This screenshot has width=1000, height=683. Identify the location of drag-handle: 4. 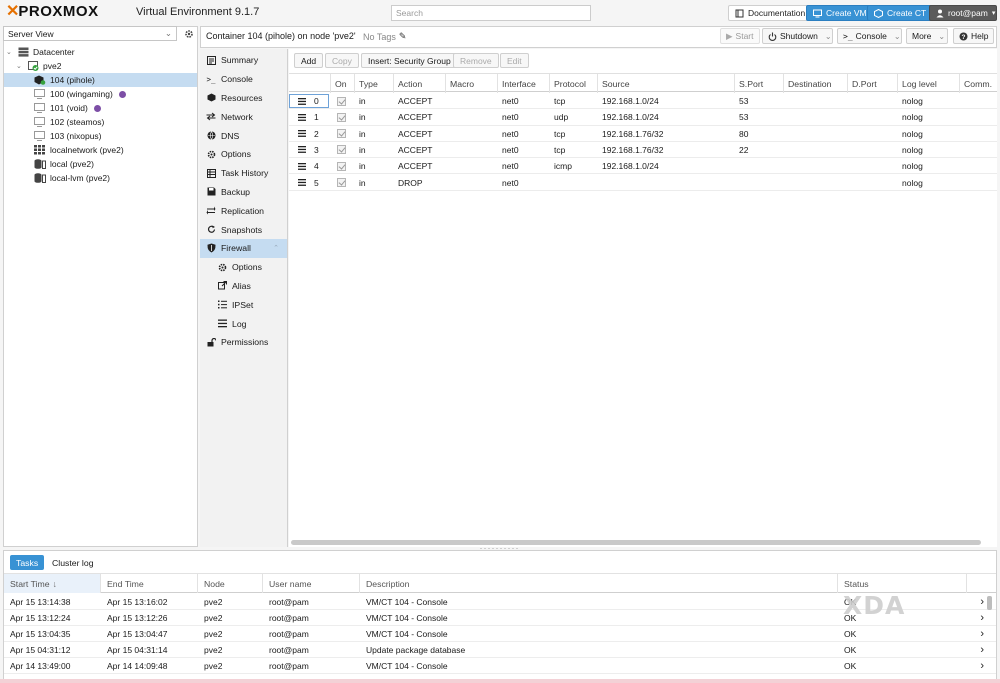
(309, 166).